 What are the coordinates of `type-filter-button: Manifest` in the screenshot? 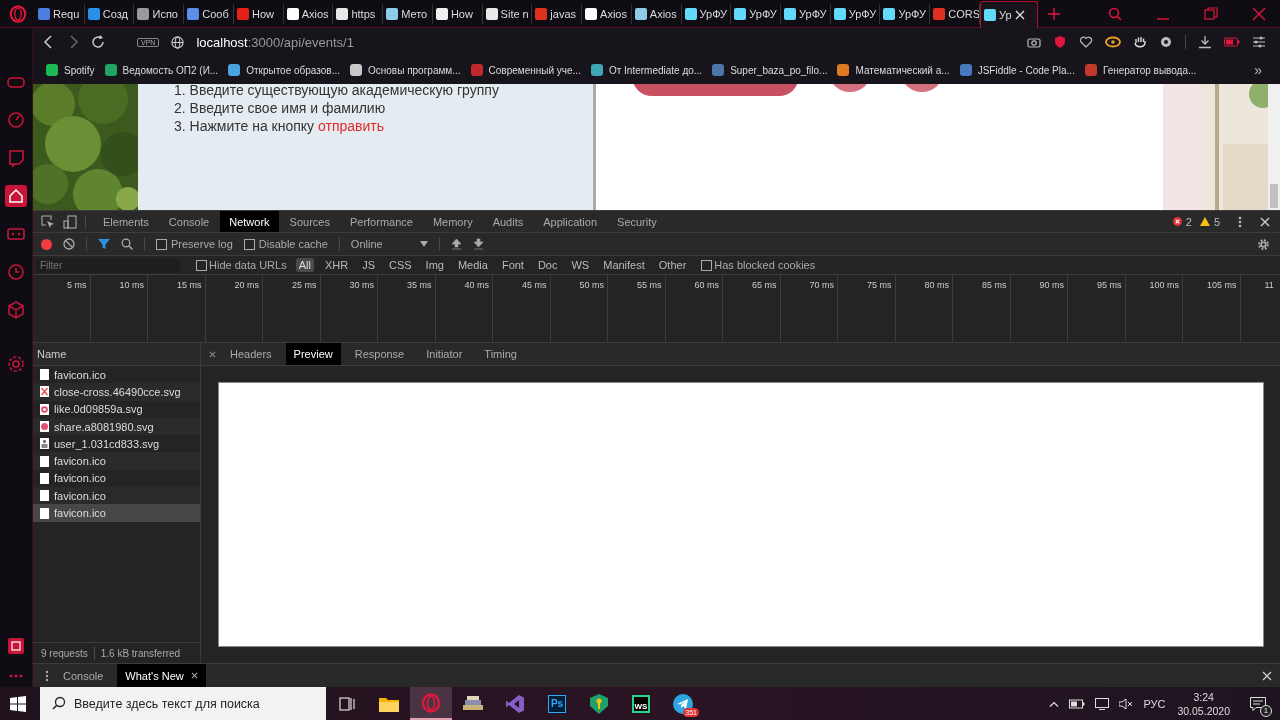 It's located at (624, 265).